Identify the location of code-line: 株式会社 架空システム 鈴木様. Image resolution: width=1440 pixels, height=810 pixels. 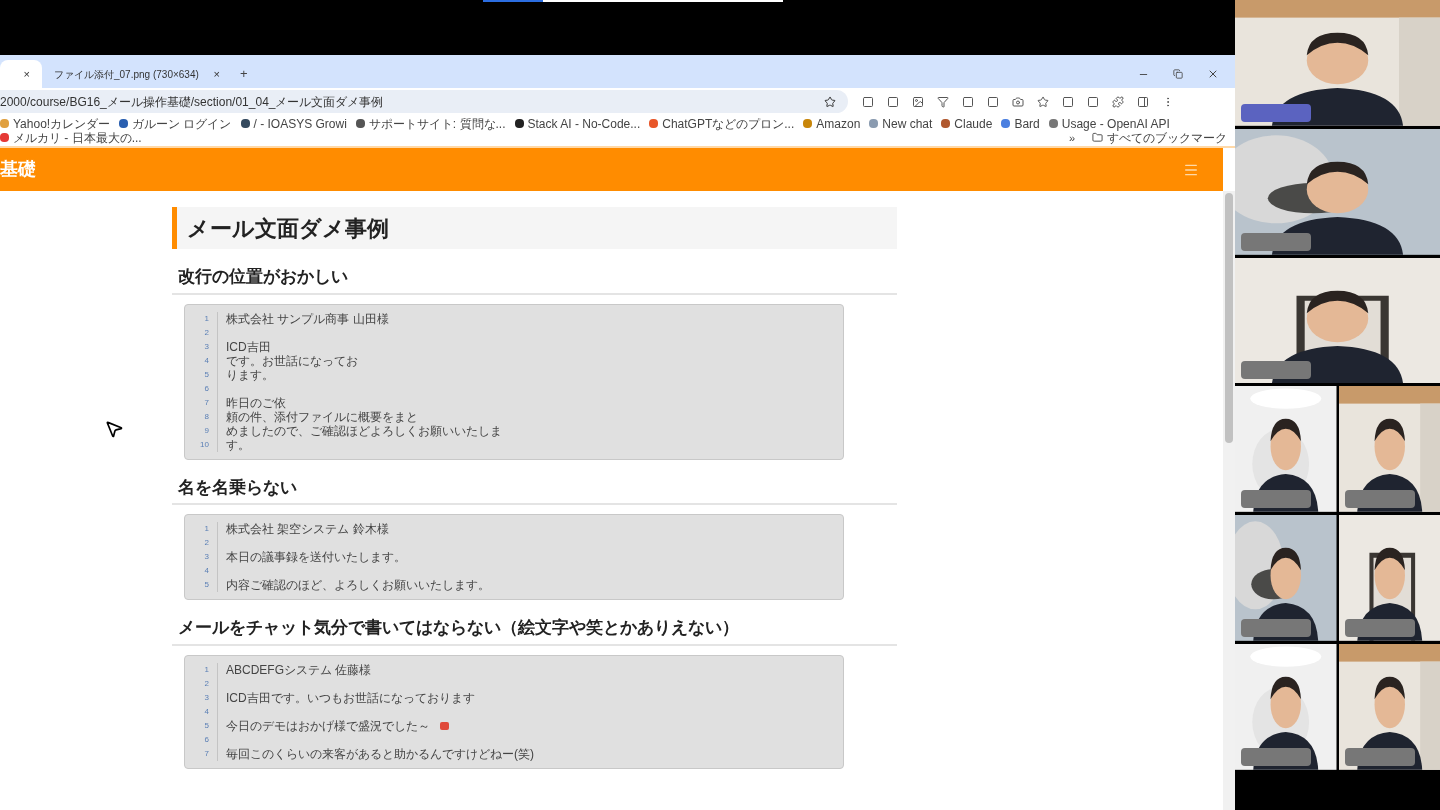
(307, 529).